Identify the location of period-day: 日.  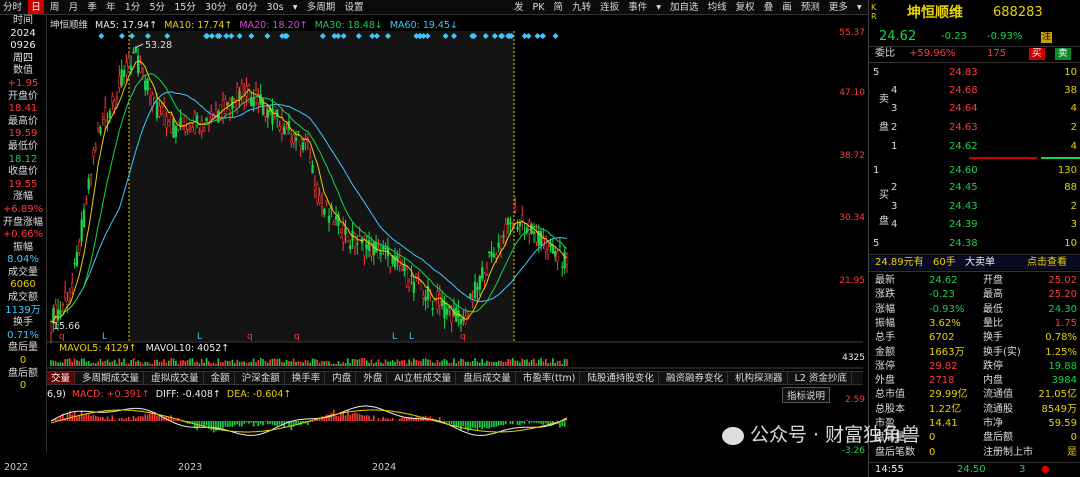
(36, 7).